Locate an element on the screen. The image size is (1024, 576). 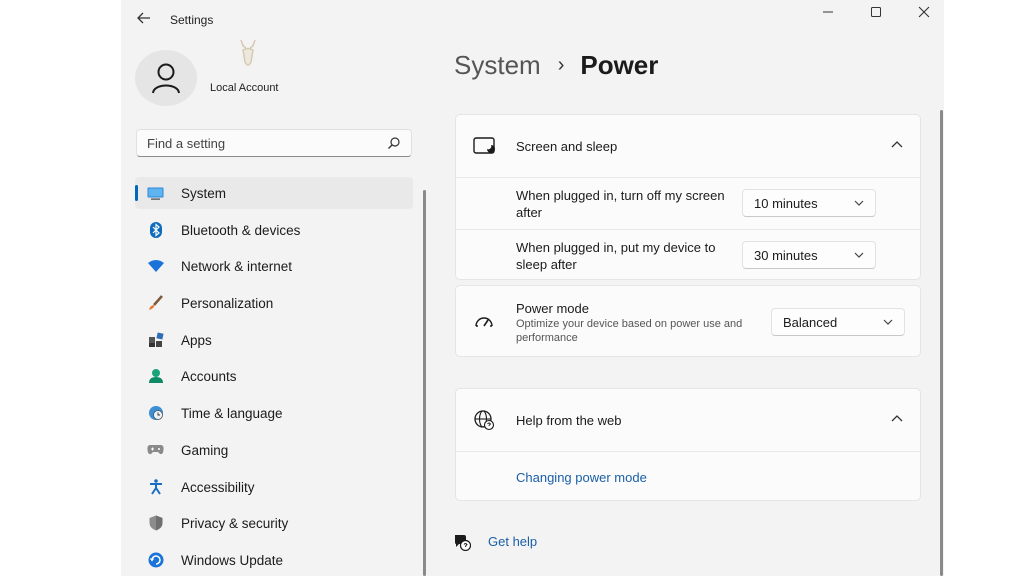
deer-watermark-icon is located at coordinates (248, 52).